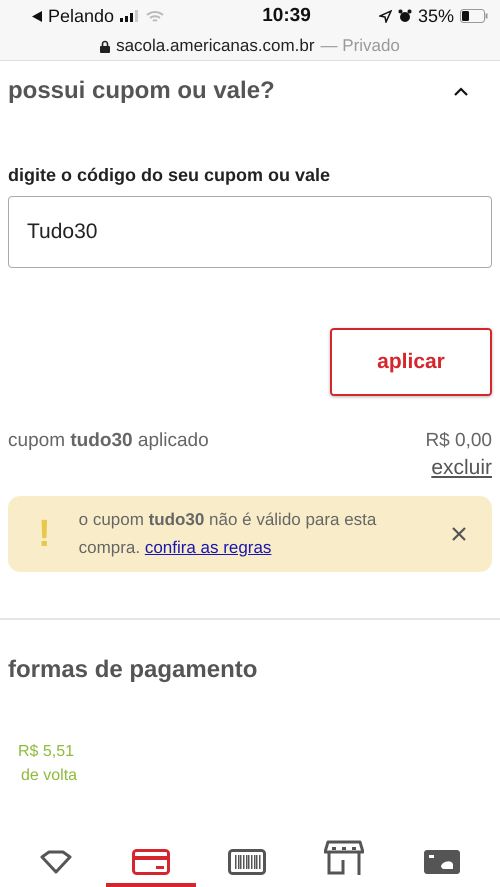  I want to click on private-label: — Privado, so click(360, 46).